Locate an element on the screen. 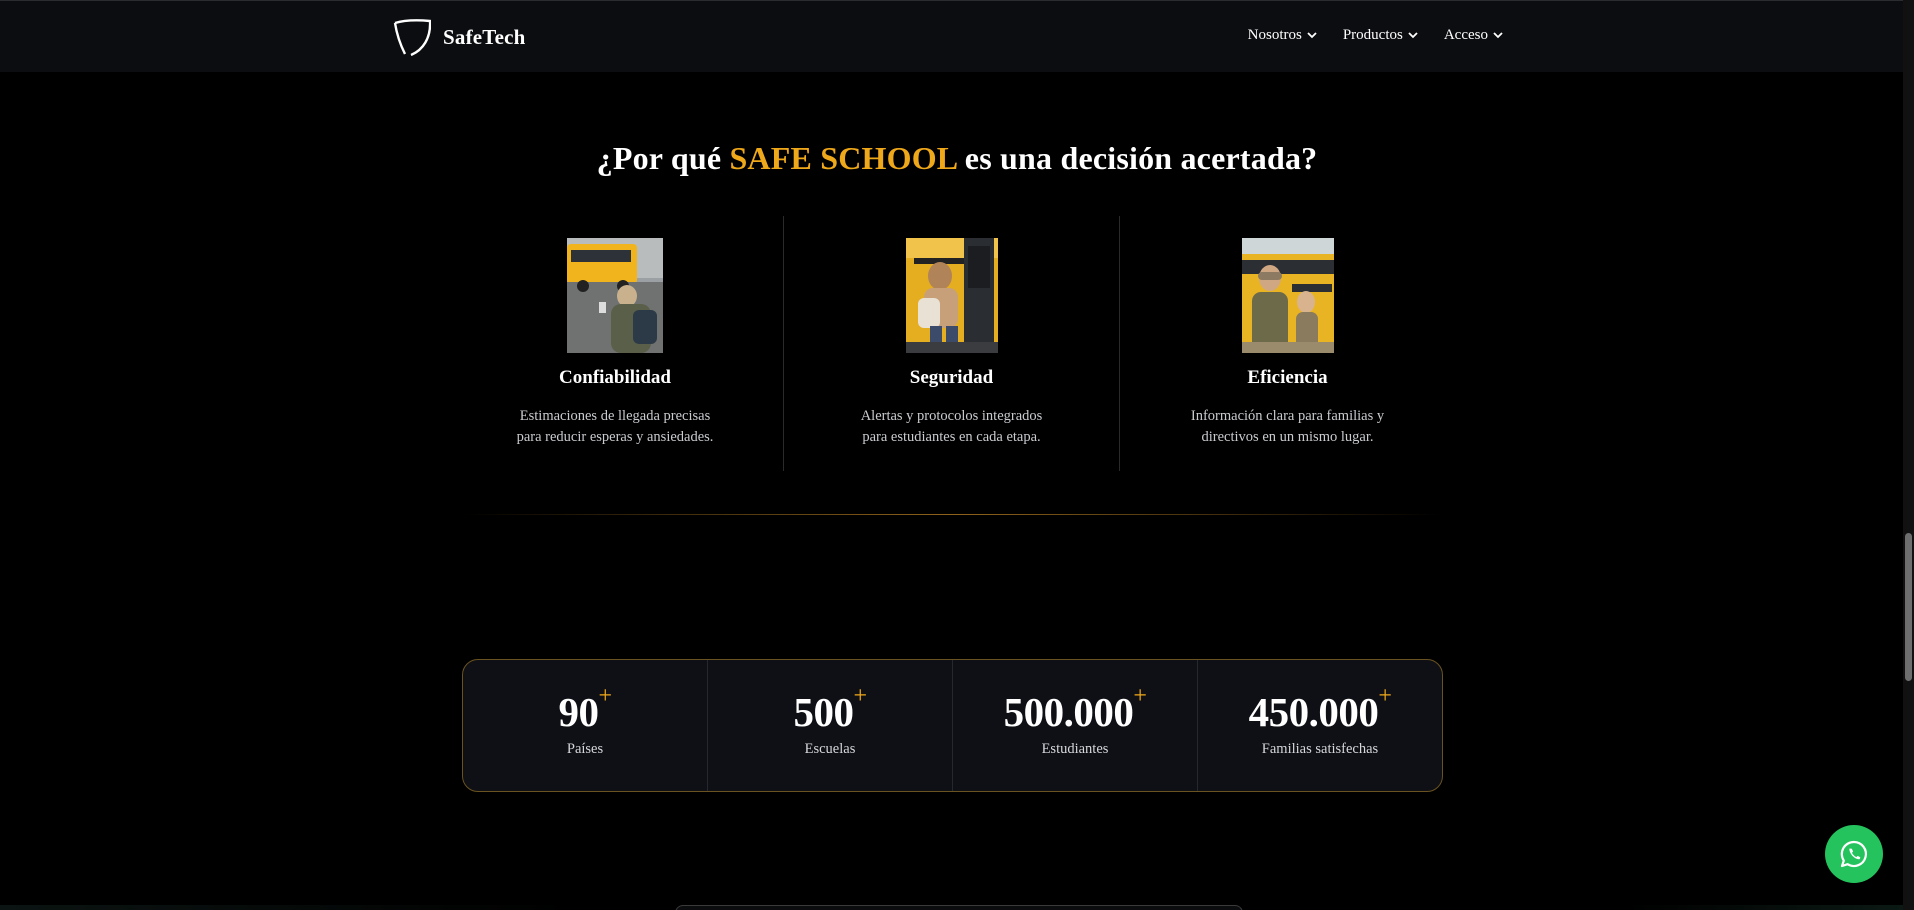  stat-label: Países is located at coordinates (585, 749).